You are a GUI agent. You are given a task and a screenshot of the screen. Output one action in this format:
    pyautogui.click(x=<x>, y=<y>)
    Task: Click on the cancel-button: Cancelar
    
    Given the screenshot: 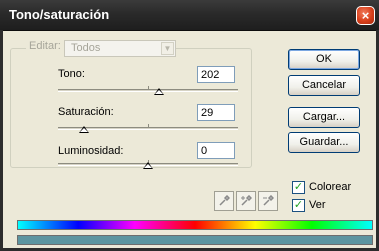 What is the action you would take?
    pyautogui.click(x=324, y=85)
    